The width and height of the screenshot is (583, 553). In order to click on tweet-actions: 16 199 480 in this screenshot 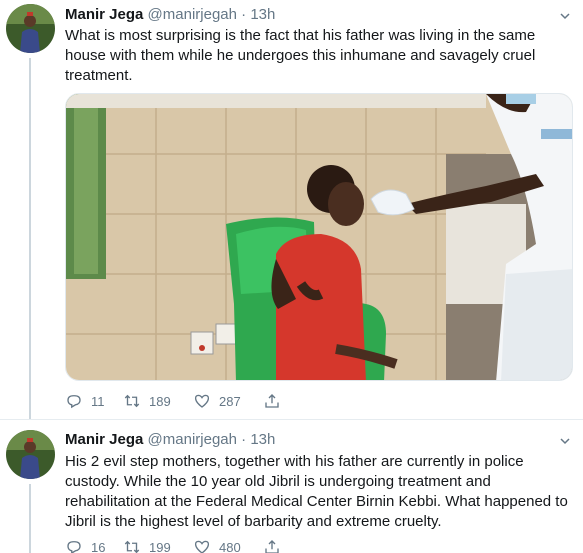, I will do `click(173, 545)`.